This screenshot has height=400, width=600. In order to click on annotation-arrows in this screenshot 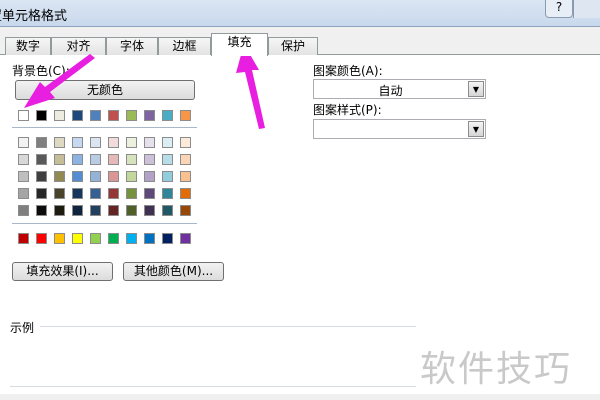, I will do `click(144, 86)`.